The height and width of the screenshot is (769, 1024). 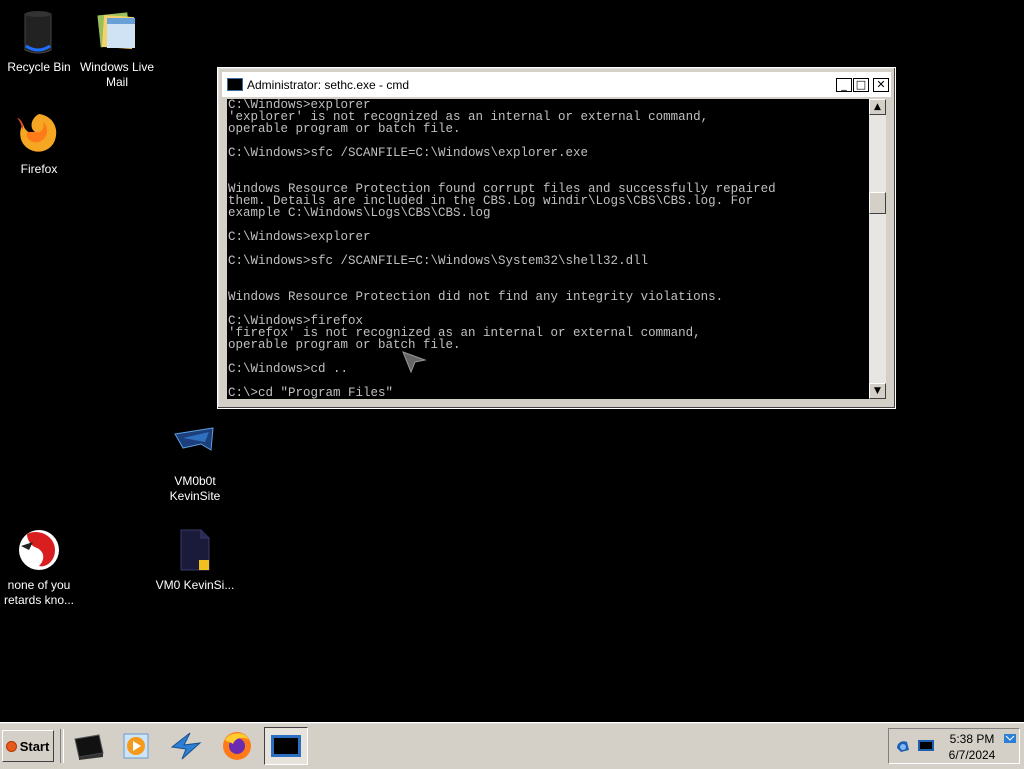 I want to click on desktop-icon-label: Firefox, so click(x=39, y=169).